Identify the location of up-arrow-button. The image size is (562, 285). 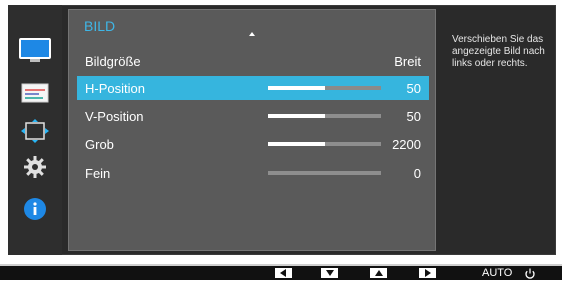
(378, 273).